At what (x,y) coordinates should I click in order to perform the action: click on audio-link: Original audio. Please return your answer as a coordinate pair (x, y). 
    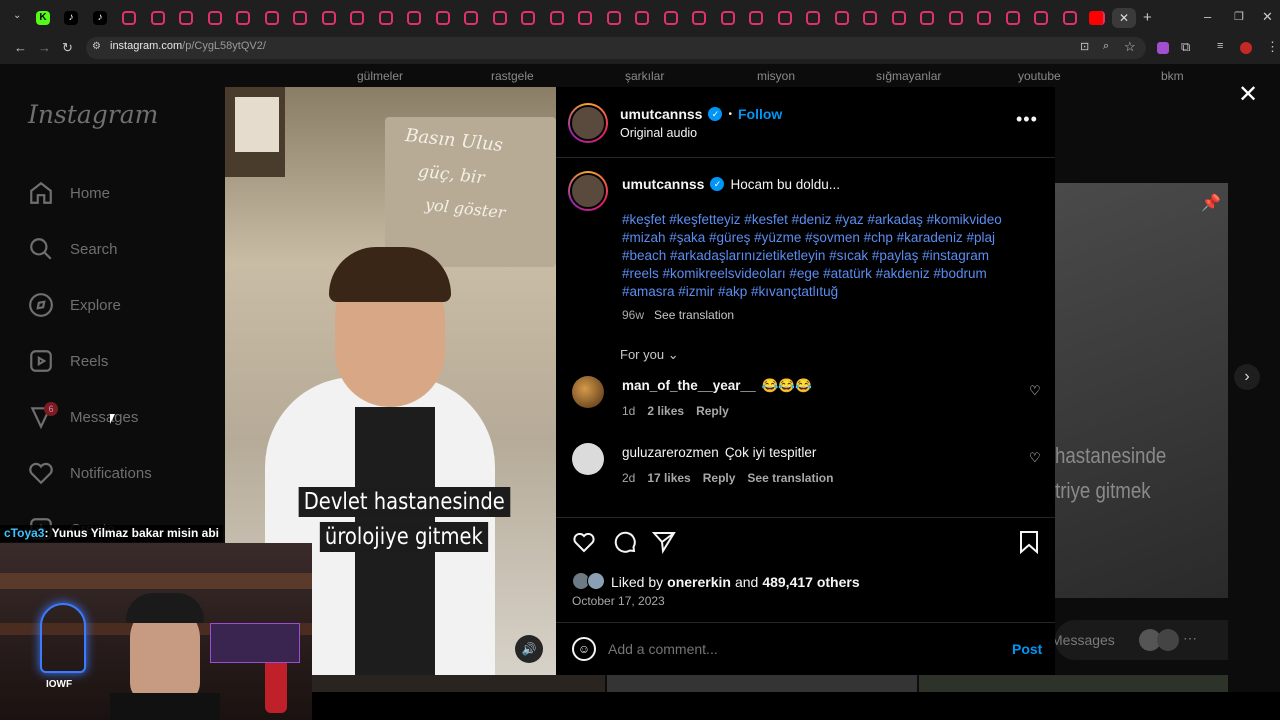
    Looking at the image, I should click on (658, 133).